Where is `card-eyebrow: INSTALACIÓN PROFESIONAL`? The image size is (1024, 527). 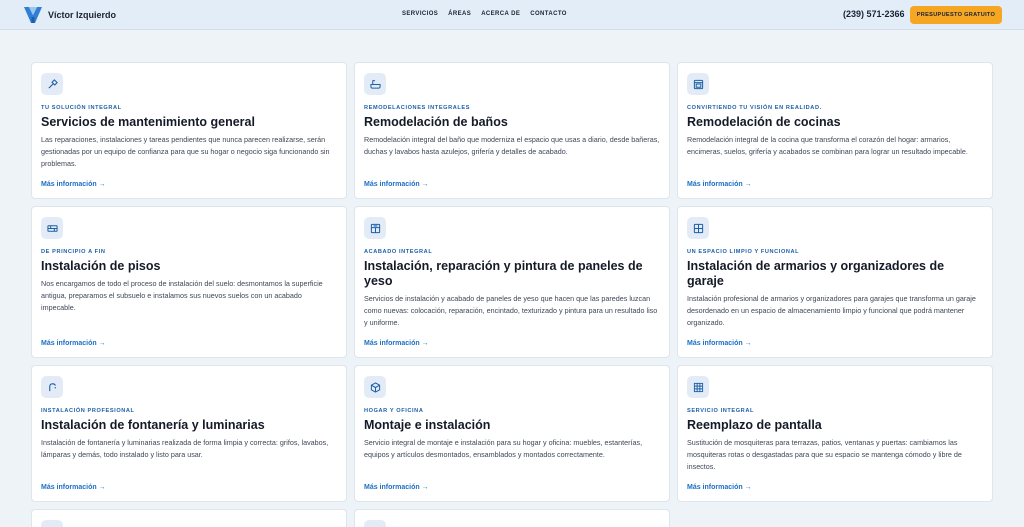
card-eyebrow: INSTALACIÓN PROFESIONAL is located at coordinates (88, 411).